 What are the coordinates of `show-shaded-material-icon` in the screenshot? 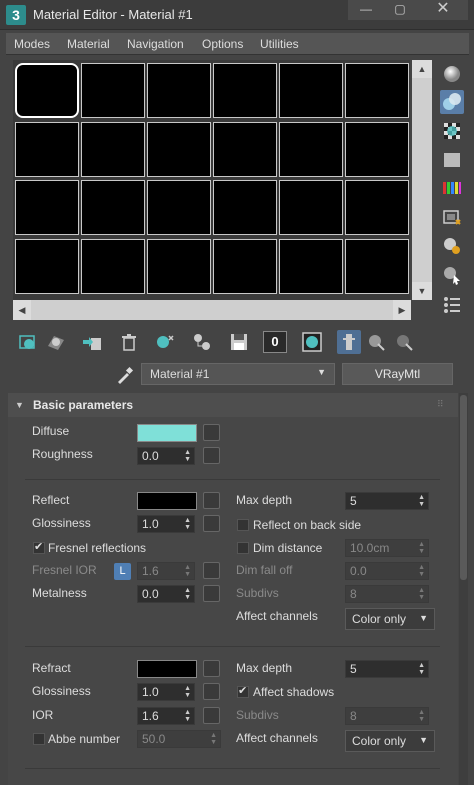 It's located at (312, 342).